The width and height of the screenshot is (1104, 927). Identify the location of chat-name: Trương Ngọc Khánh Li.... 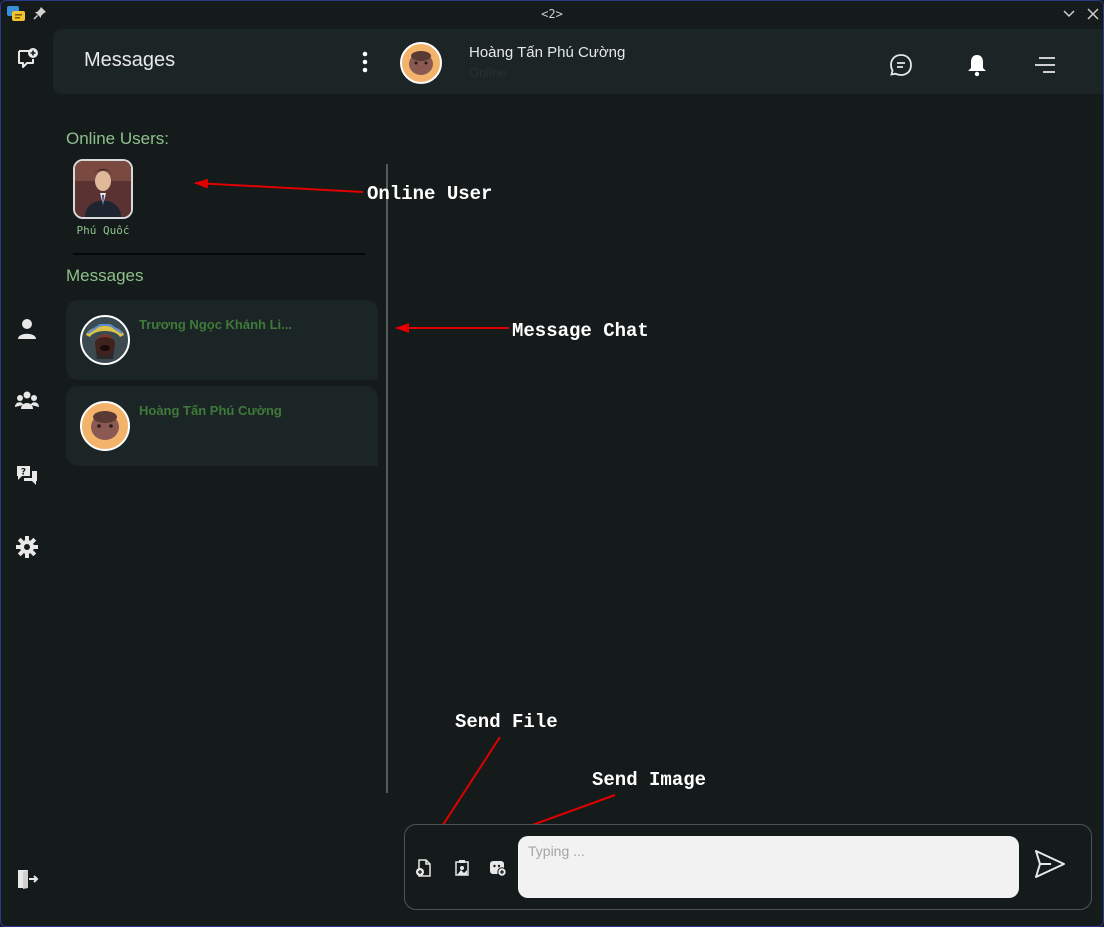
(215, 324).